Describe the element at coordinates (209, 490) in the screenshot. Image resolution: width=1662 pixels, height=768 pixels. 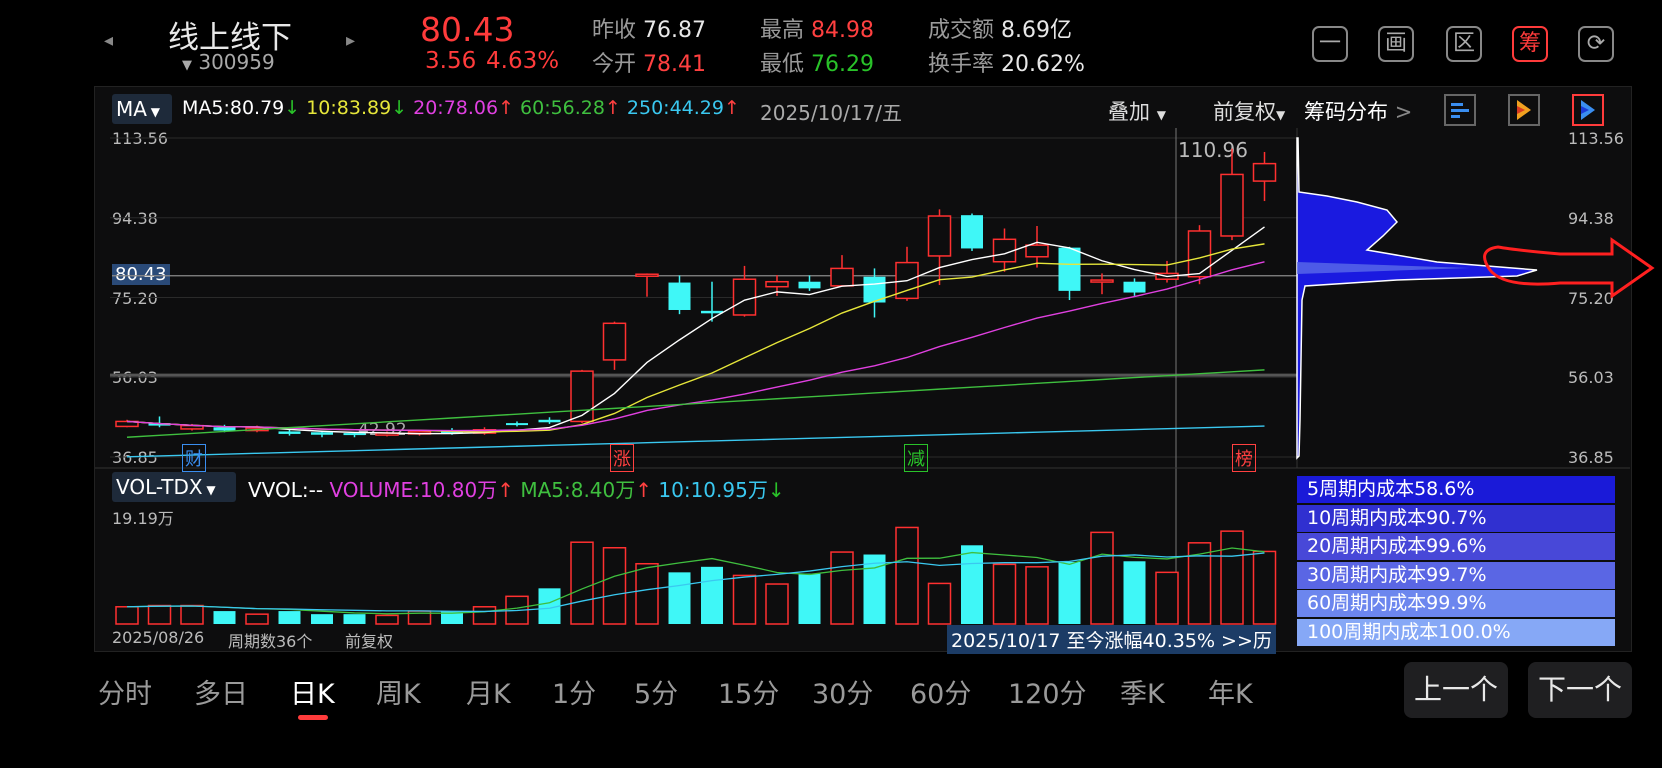
I see `chevron-down-icon: ▼` at that location.